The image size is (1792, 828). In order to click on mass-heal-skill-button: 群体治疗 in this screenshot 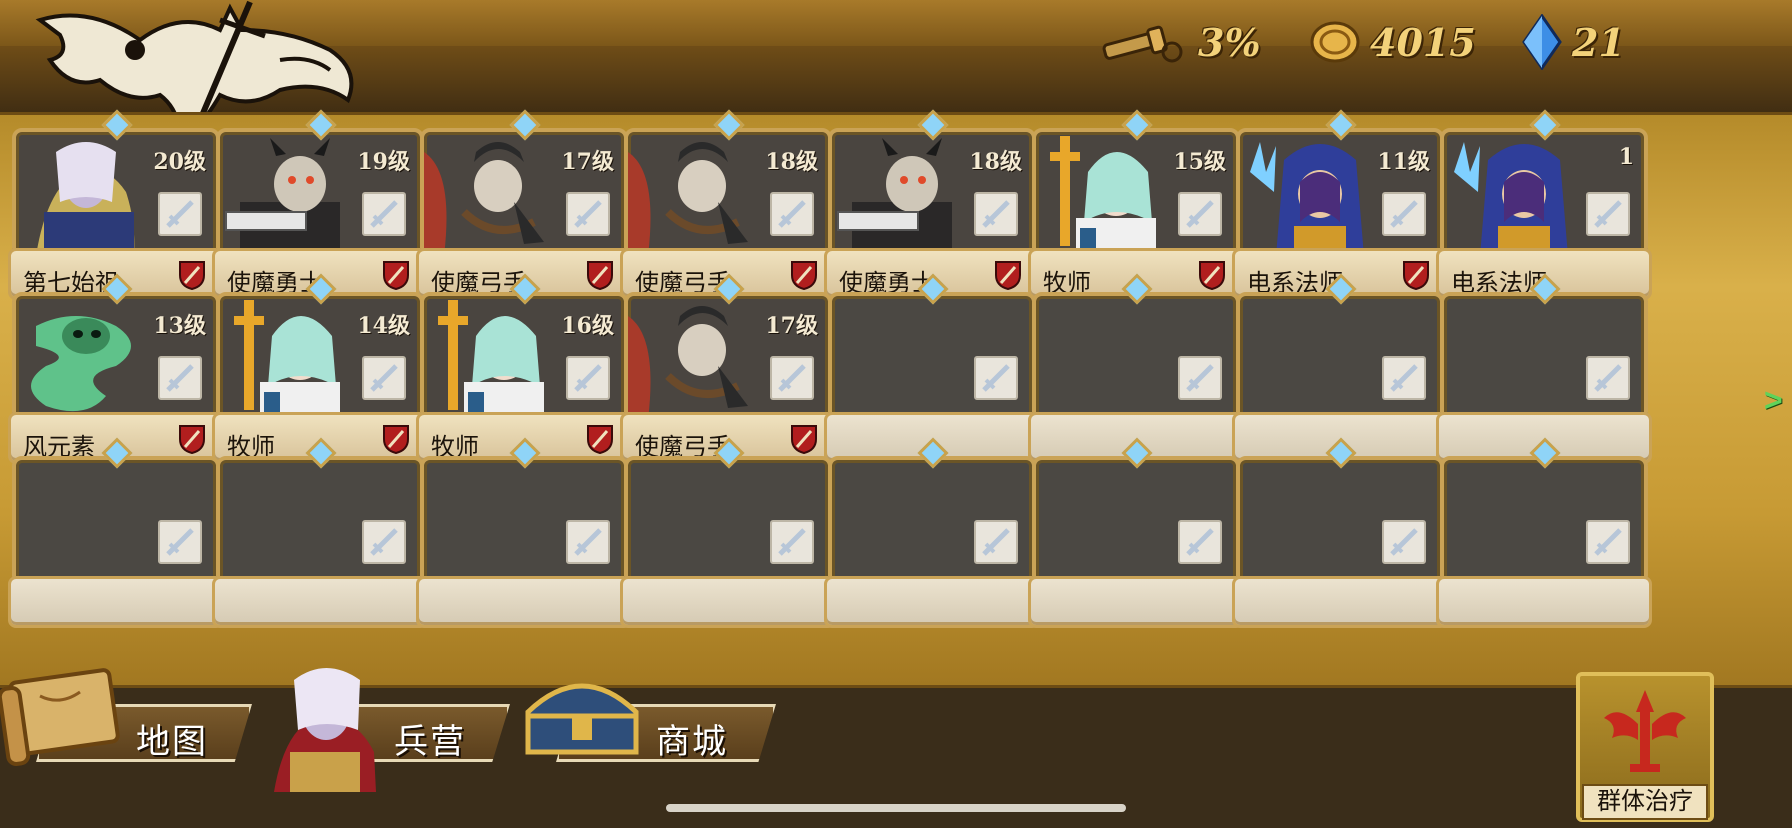, I will do `click(1645, 747)`.